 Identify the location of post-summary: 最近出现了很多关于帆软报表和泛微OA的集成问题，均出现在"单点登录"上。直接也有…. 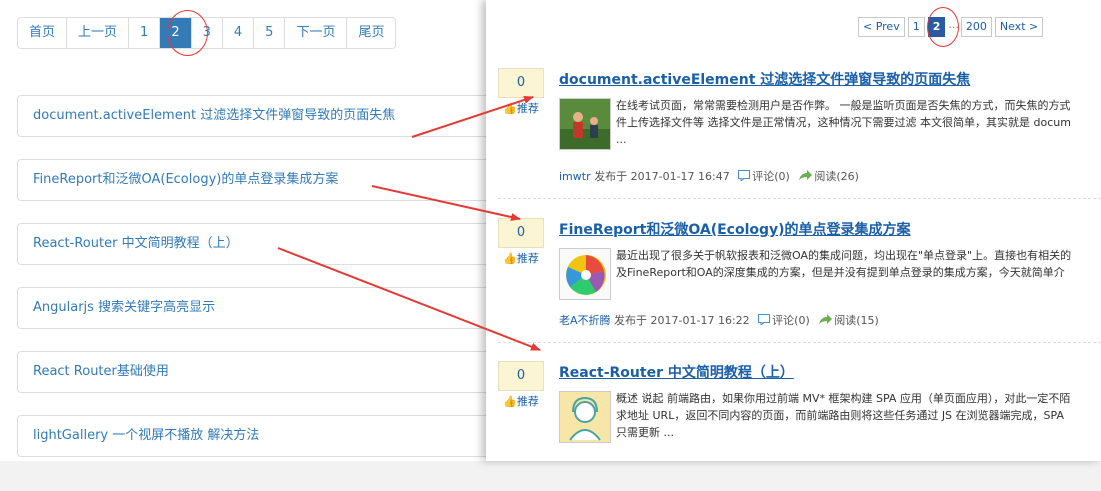
(844, 264).